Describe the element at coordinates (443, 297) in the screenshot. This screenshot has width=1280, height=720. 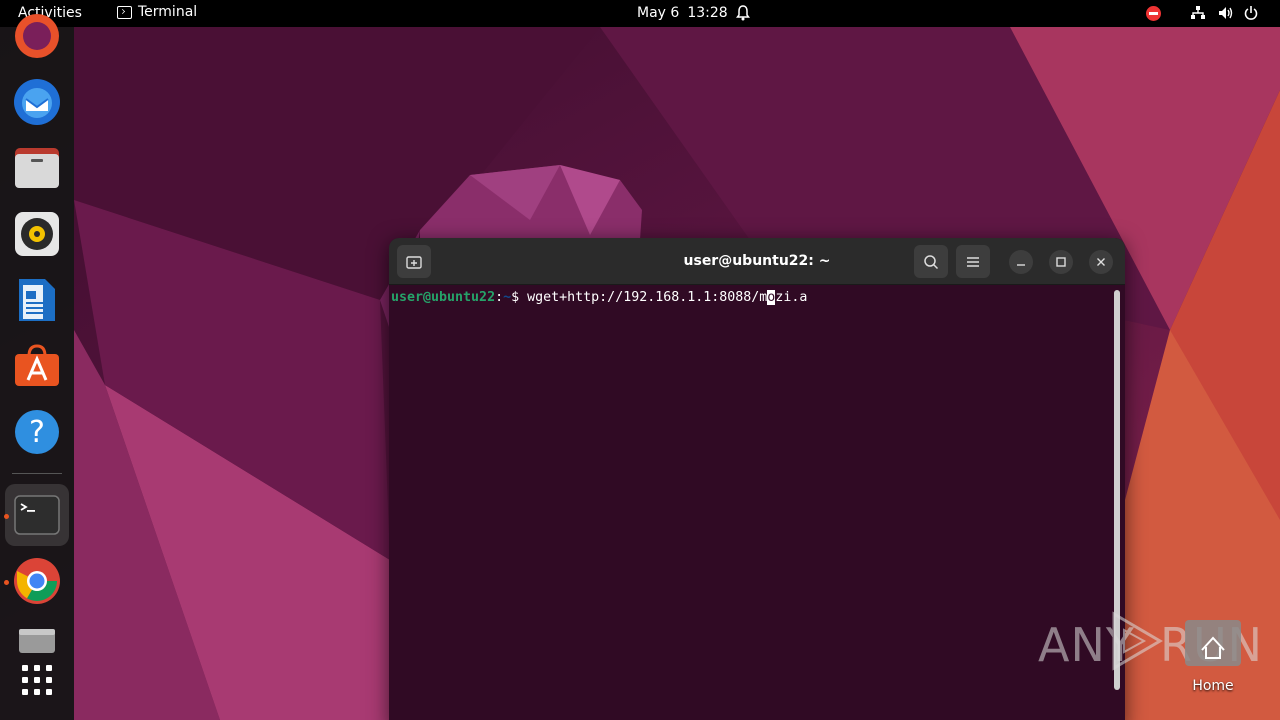
I see `prompt-user: user@ubuntu22` at that location.